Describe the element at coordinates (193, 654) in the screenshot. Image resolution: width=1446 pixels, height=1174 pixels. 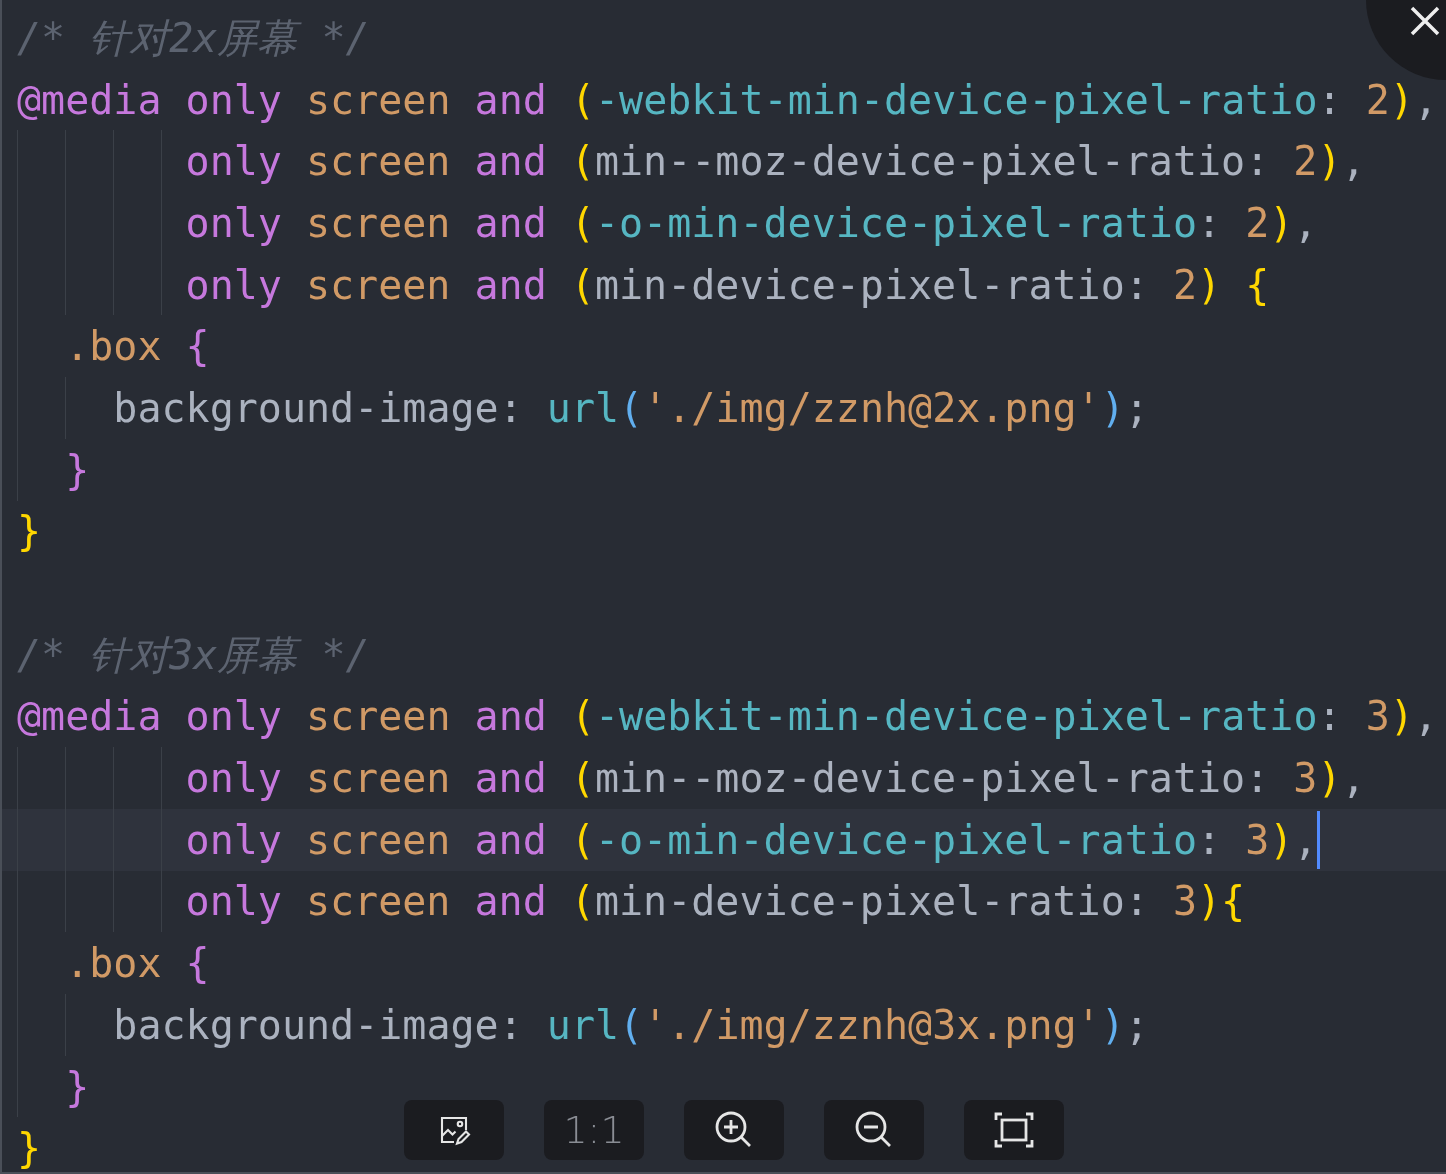
I see `code-comment: /* 针对3x屏幕 */` at that location.